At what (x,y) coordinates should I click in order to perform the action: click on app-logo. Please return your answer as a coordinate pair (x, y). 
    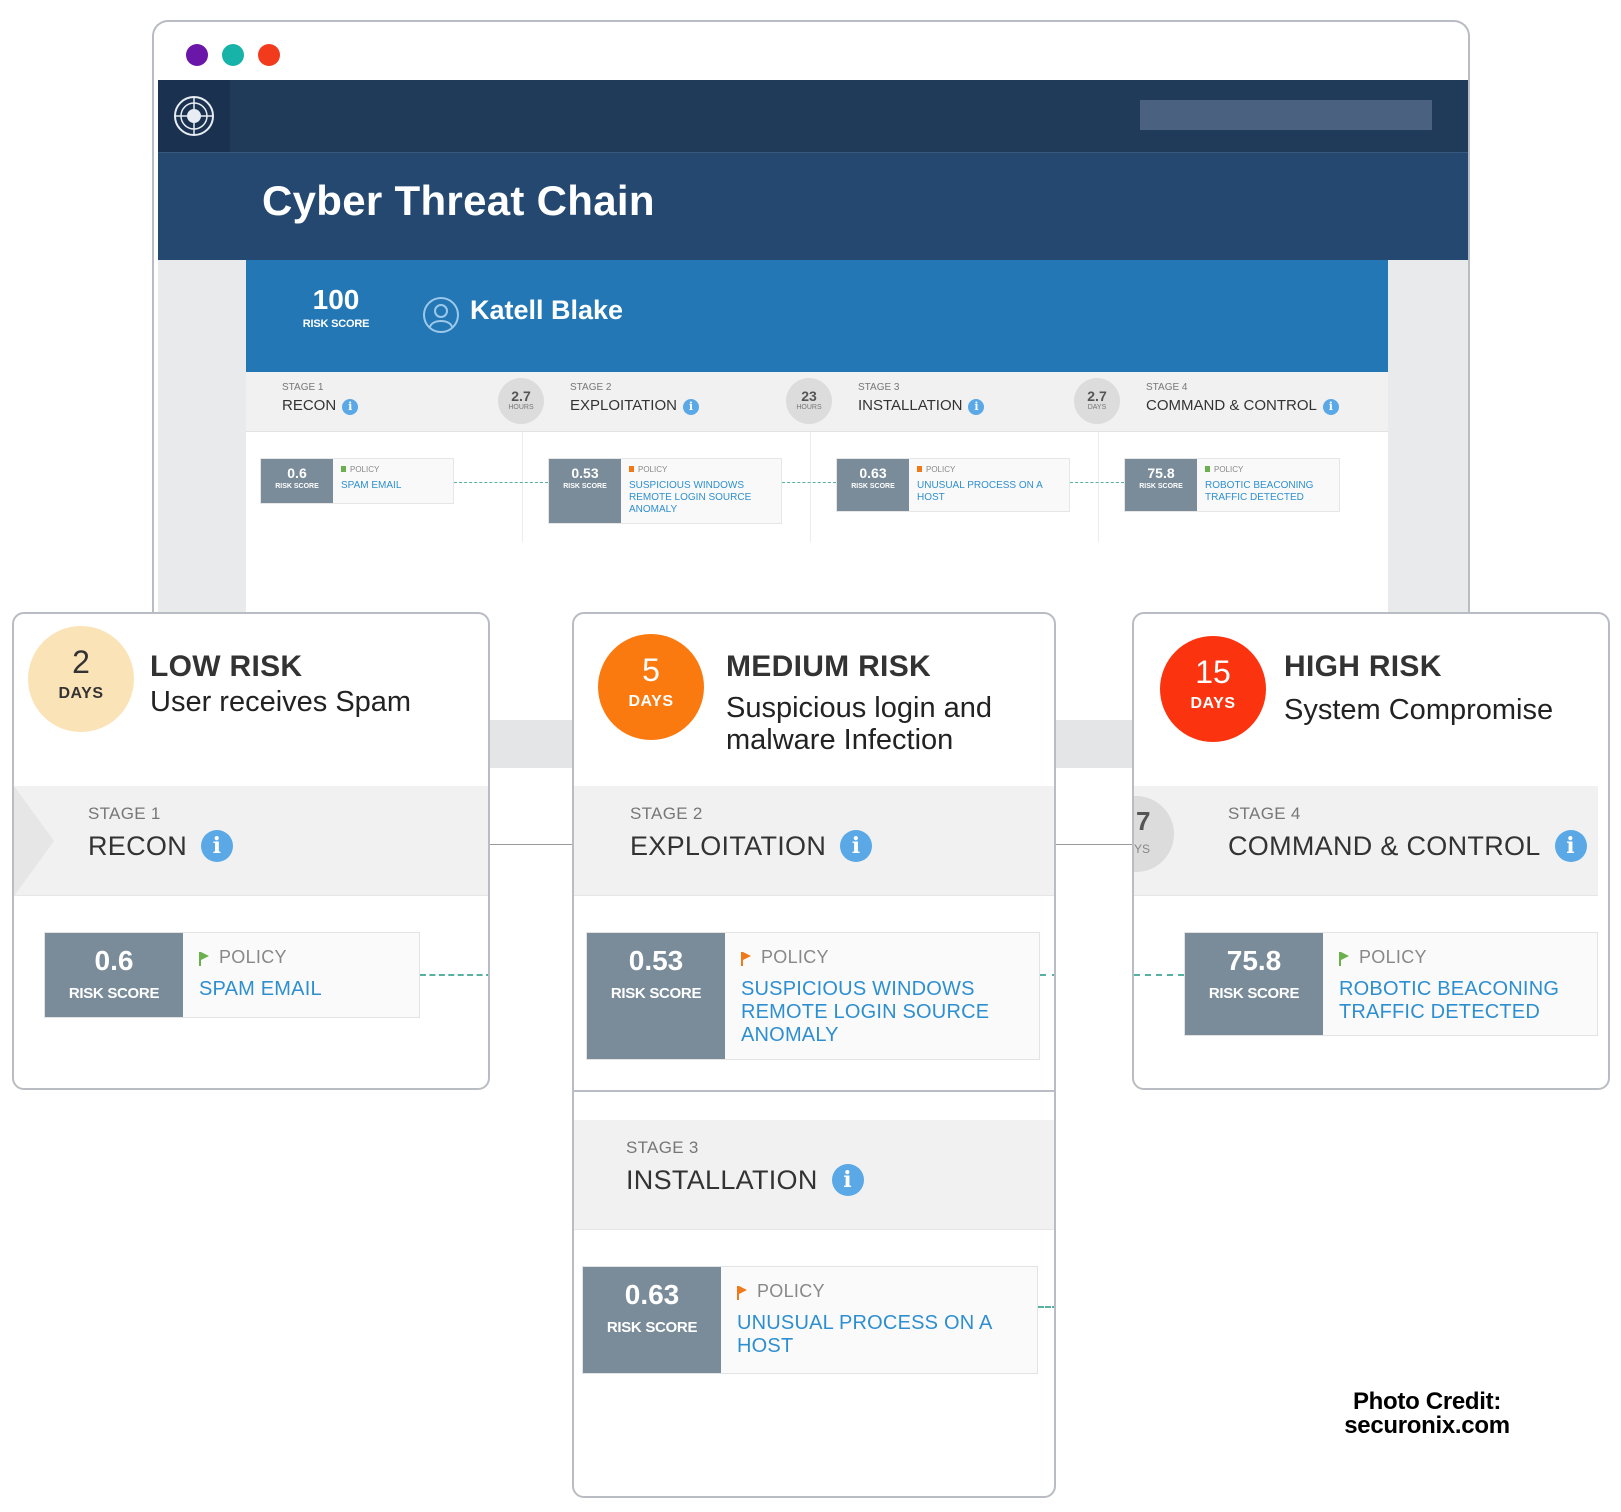
    Looking at the image, I should click on (194, 116).